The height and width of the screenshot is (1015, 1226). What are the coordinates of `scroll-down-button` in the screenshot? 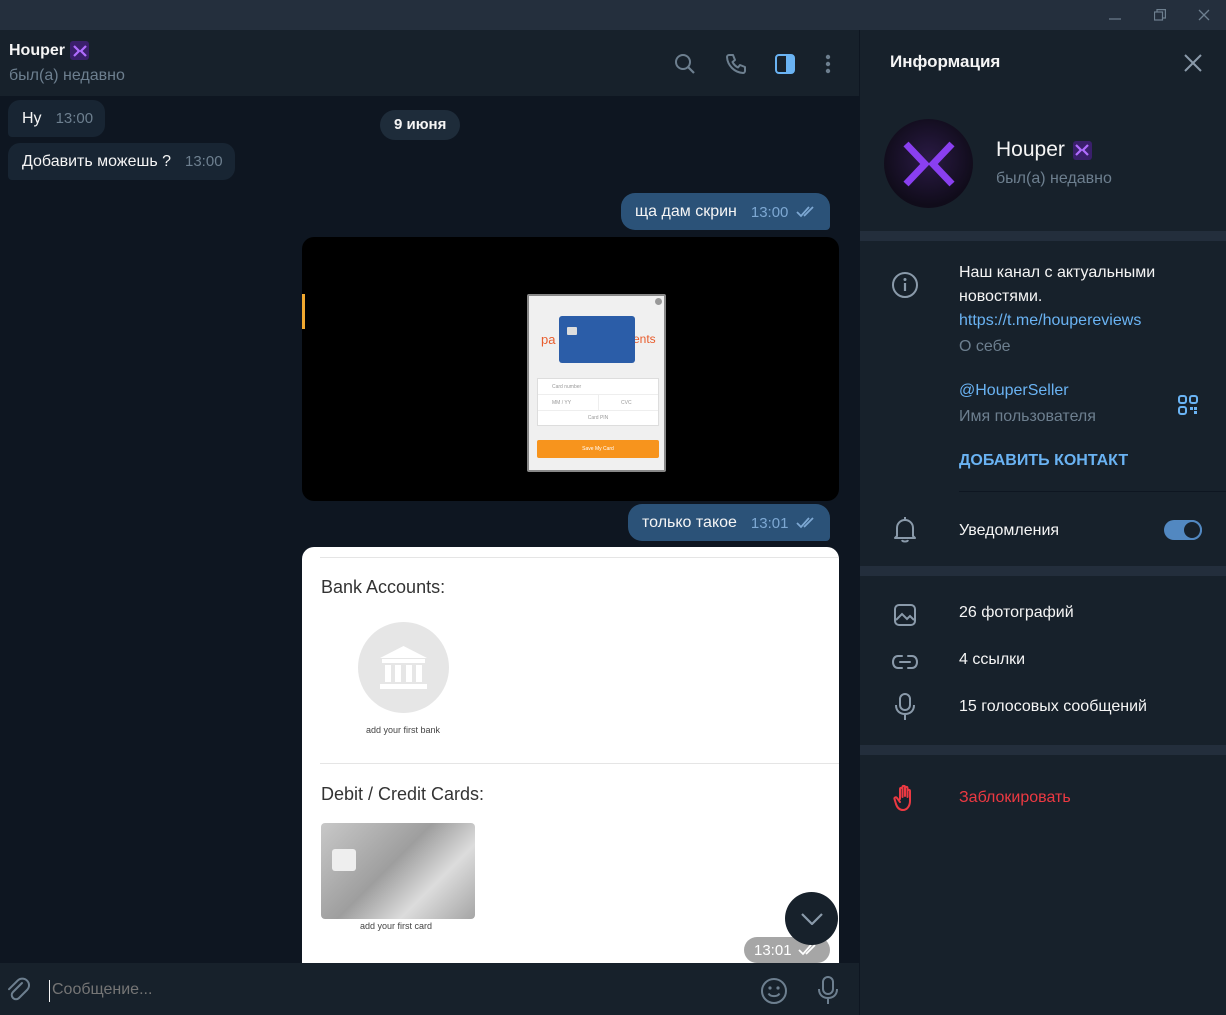 It's located at (811, 918).